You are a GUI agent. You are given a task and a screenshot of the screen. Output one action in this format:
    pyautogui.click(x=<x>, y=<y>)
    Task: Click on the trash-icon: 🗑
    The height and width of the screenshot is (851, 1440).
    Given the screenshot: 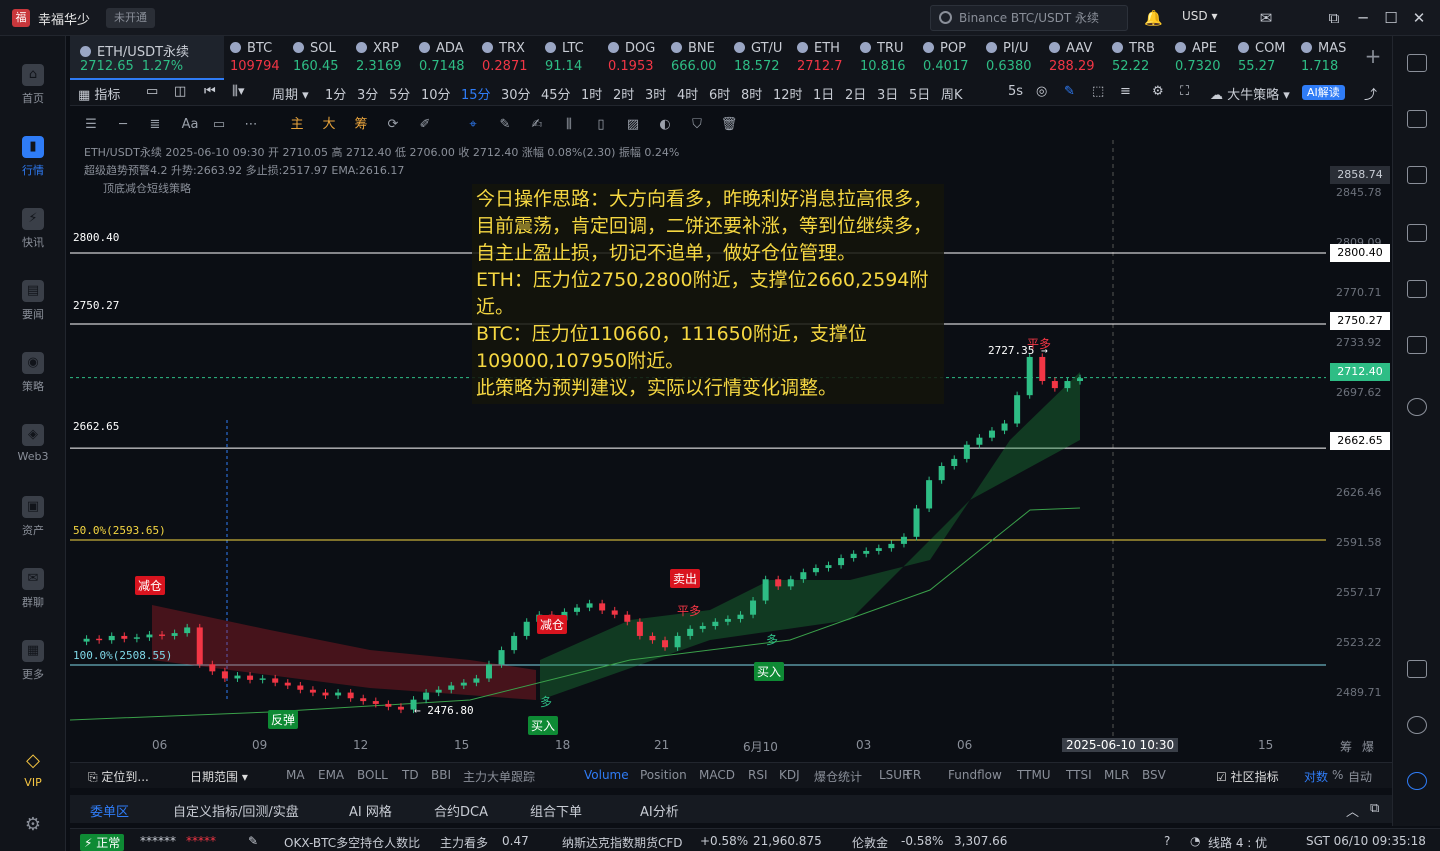 What is the action you would take?
    pyautogui.click(x=729, y=125)
    